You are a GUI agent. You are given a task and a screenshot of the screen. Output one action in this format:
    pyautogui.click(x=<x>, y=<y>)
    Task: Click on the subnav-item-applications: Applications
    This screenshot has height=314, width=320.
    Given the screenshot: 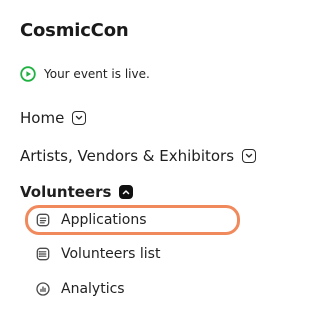 What is the action you would take?
    pyautogui.click(x=132, y=220)
    